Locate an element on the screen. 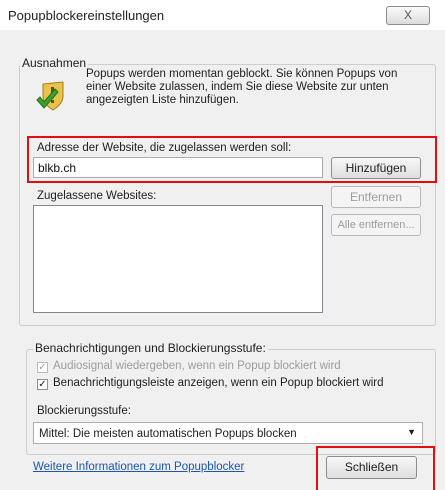  chevron-down-icon: ▼ is located at coordinates (411, 432).